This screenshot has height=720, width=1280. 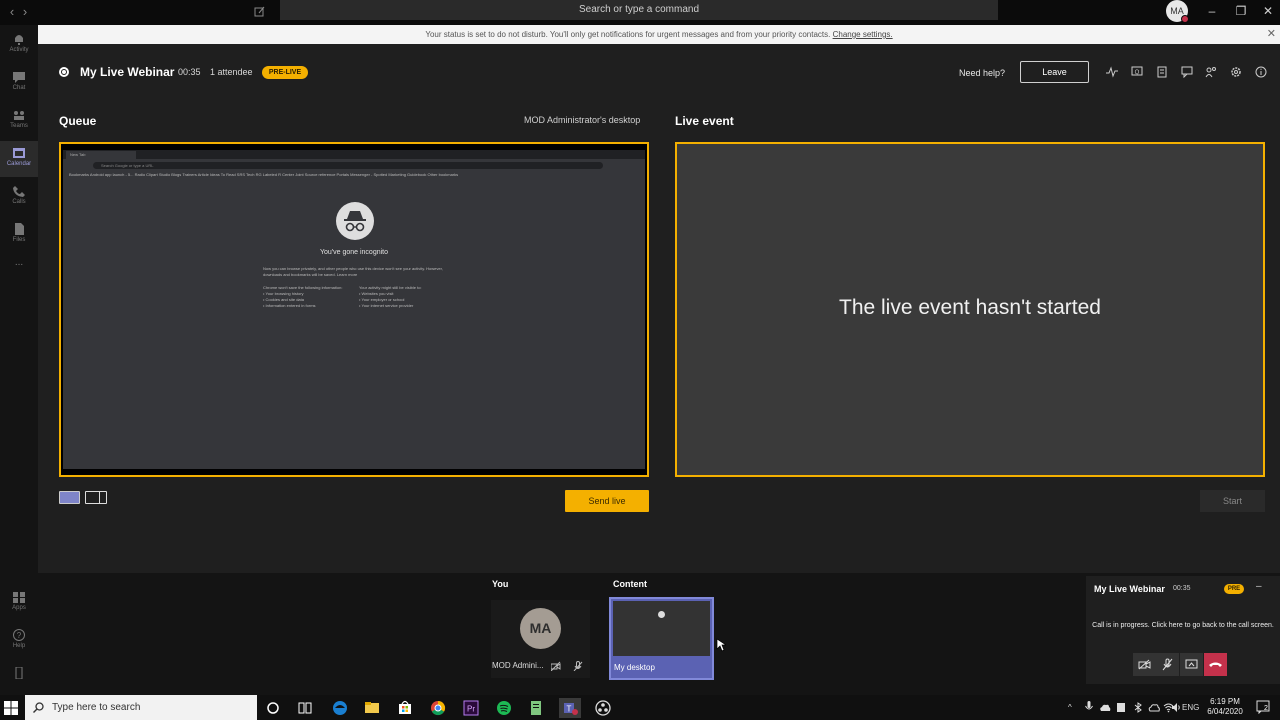 What do you see at coordinates (340, 708) in the screenshot?
I see `edge-icon` at bounding box center [340, 708].